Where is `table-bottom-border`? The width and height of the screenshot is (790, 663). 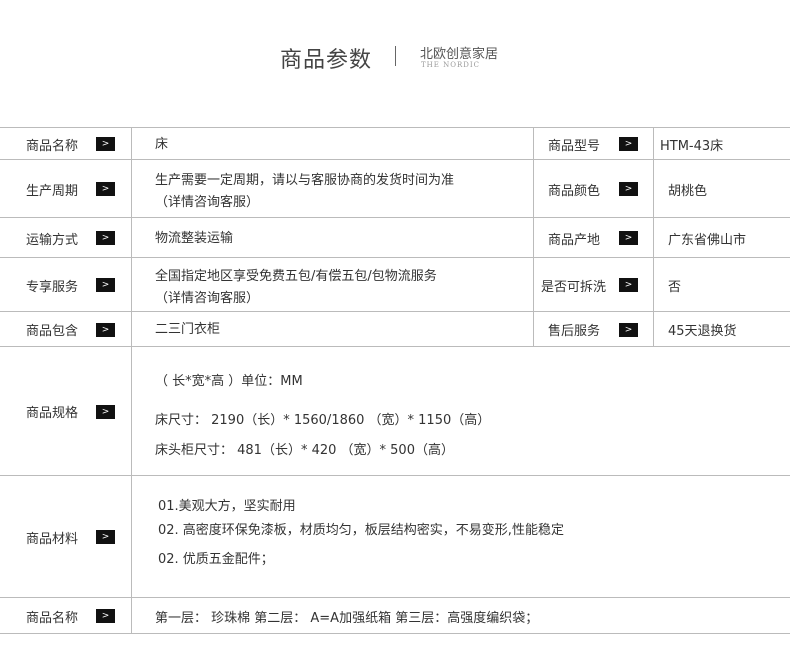 table-bottom-border is located at coordinates (395, 633).